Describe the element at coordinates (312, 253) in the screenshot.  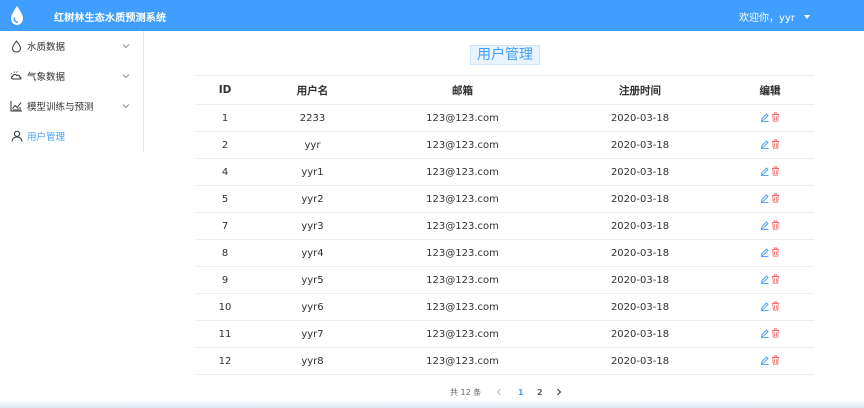
I see `cell-username: yyr4` at that location.